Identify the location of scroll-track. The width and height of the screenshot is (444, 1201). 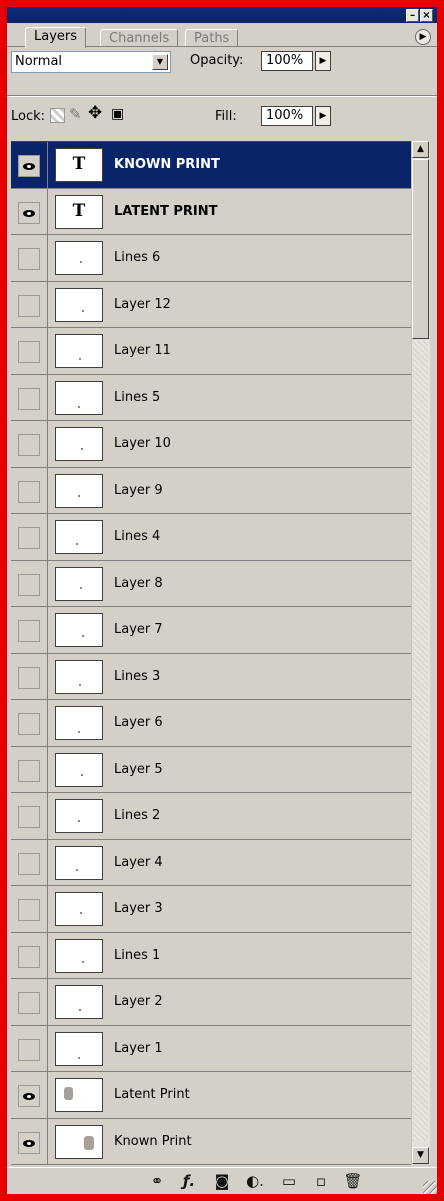
(420, 741).